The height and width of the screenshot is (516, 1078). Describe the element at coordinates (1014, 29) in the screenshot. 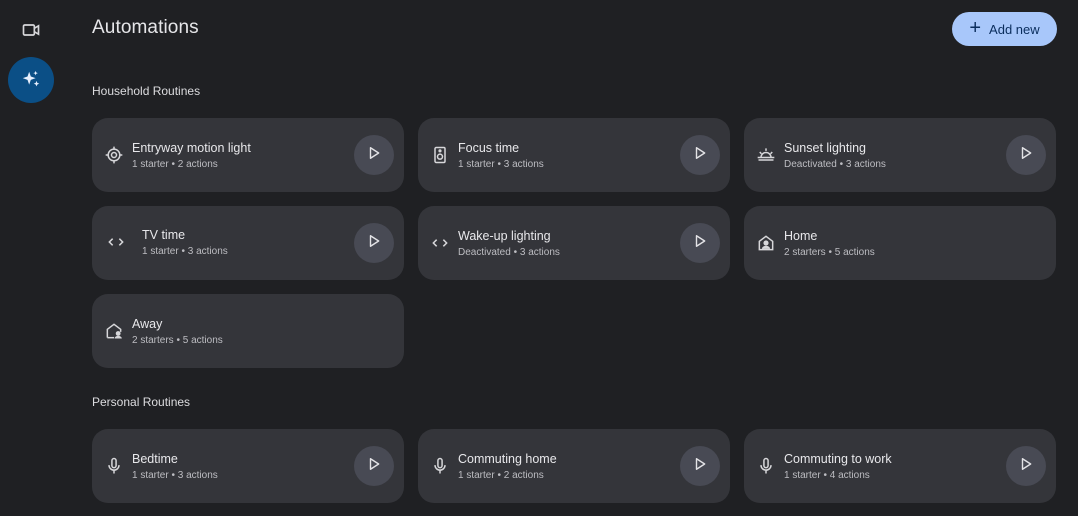

I see `add-new-label: Add new` at that location.